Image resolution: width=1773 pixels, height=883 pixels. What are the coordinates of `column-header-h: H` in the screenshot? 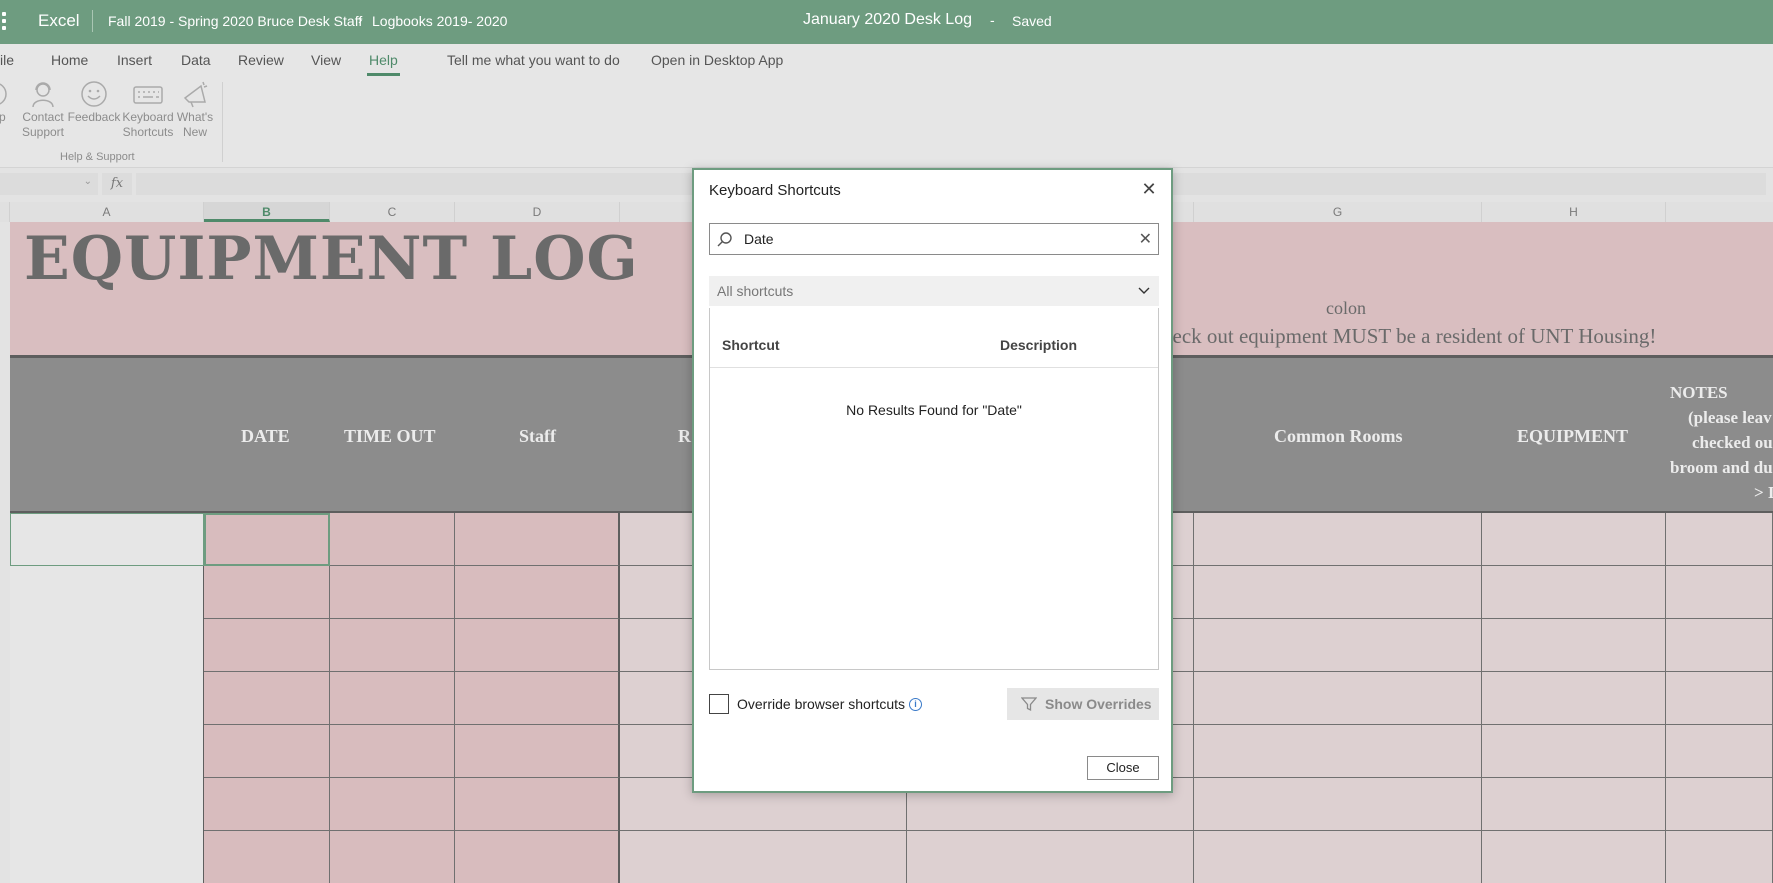 It's located at (1574, 212).